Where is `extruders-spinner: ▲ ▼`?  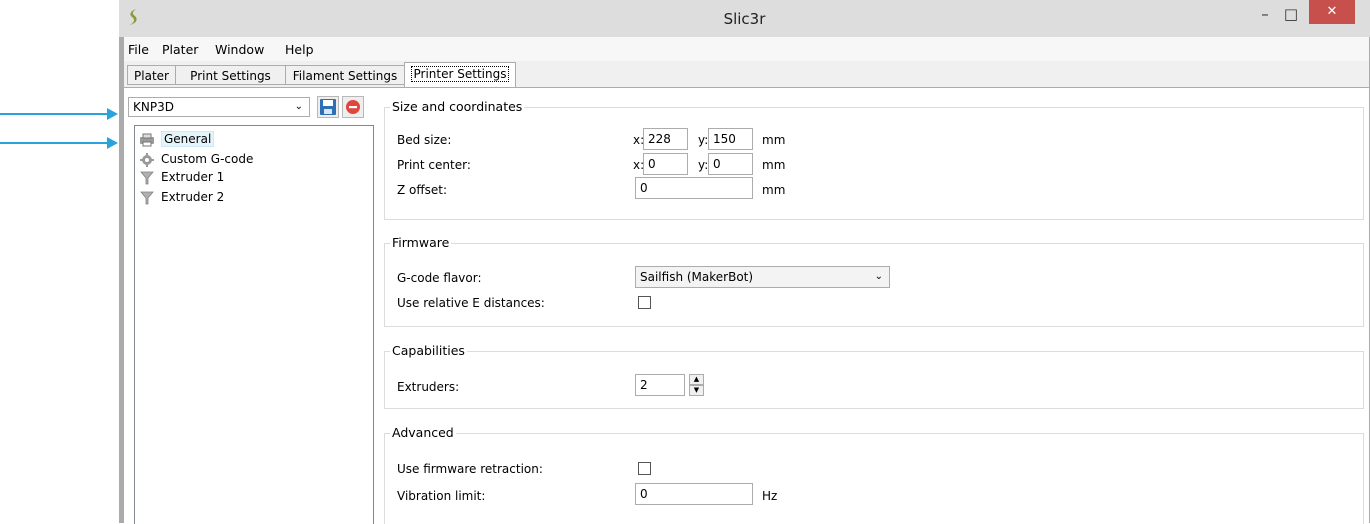 extruders-spinner: ▲ ▼ is located at coordinates (696, 385).